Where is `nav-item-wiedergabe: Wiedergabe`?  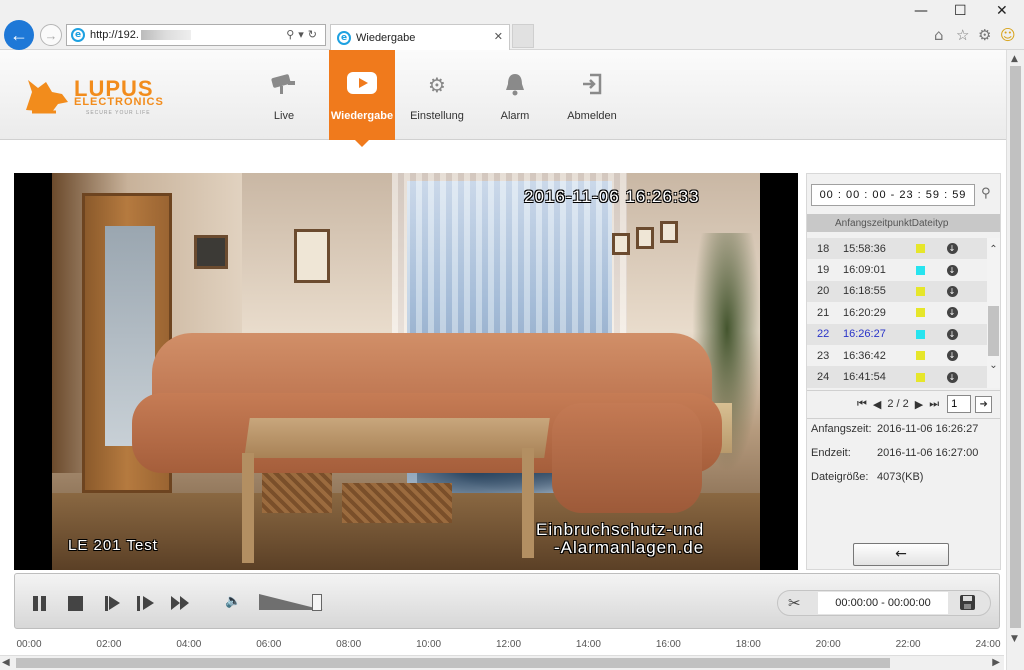 nav-item-wiedergabe: Wiedergabe is located at coordinates (362, 95).